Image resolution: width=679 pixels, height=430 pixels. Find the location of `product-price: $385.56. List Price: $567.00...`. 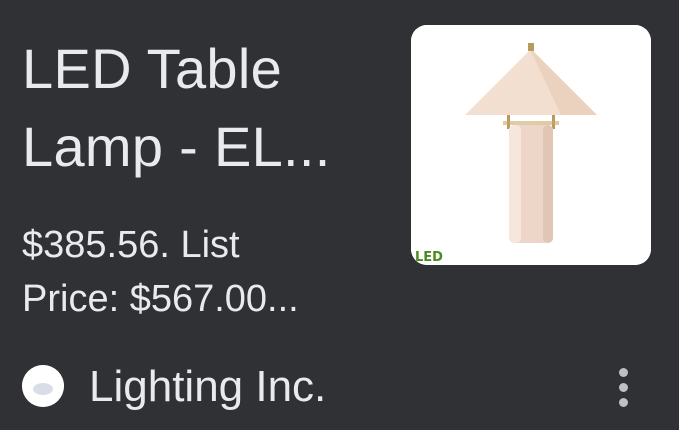

product-price: $385.56. List Price: $567.00... is located at coordinates (207, 272).